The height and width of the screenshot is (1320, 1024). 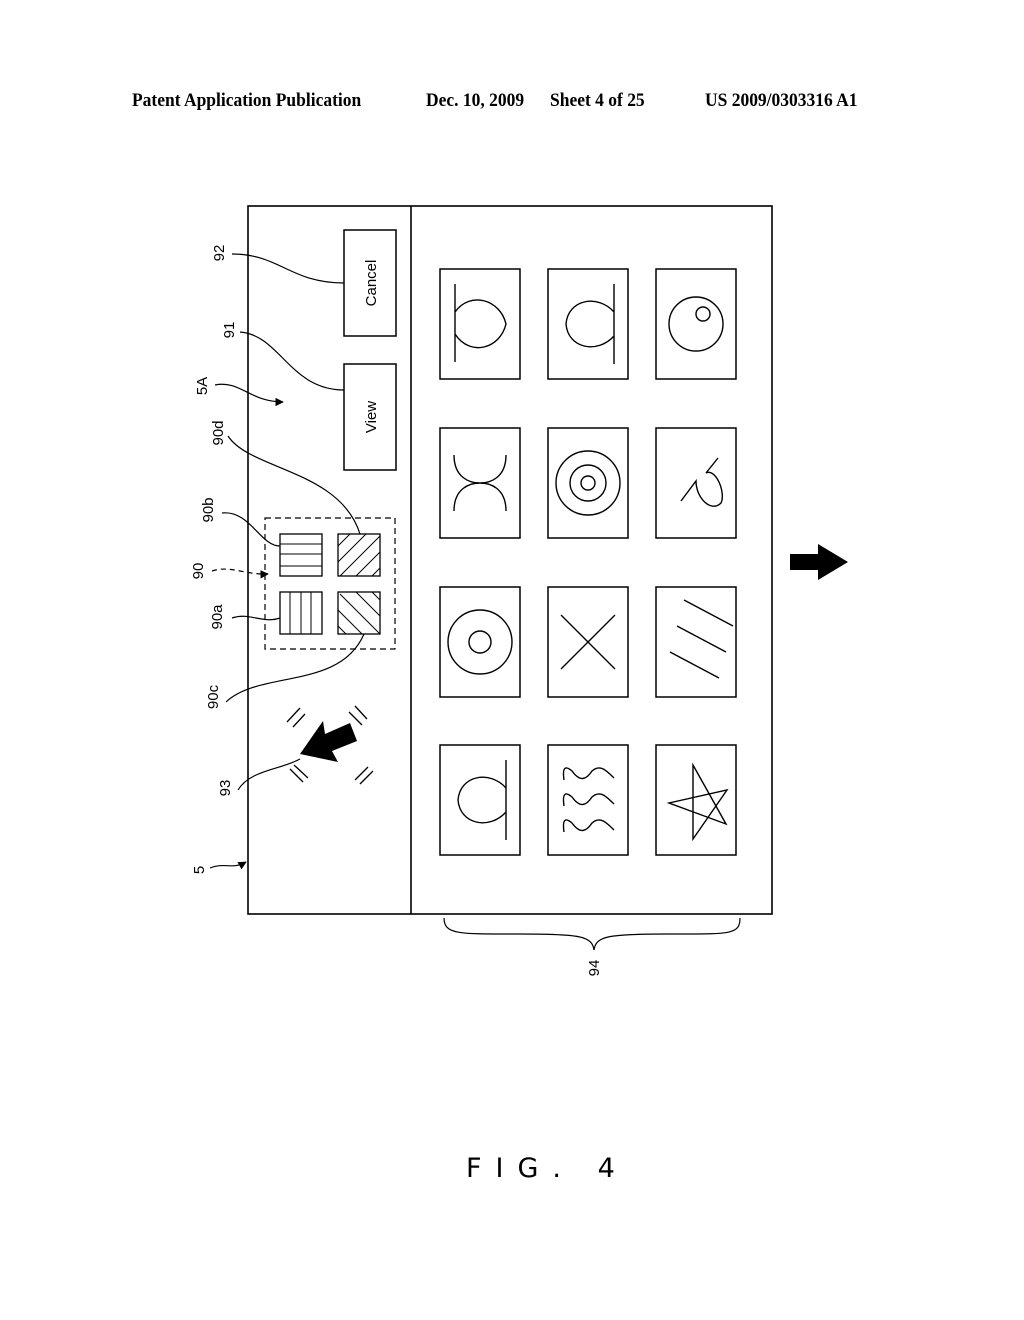 I want to click on ref-90a: 90a, so click(x=217, y=617).